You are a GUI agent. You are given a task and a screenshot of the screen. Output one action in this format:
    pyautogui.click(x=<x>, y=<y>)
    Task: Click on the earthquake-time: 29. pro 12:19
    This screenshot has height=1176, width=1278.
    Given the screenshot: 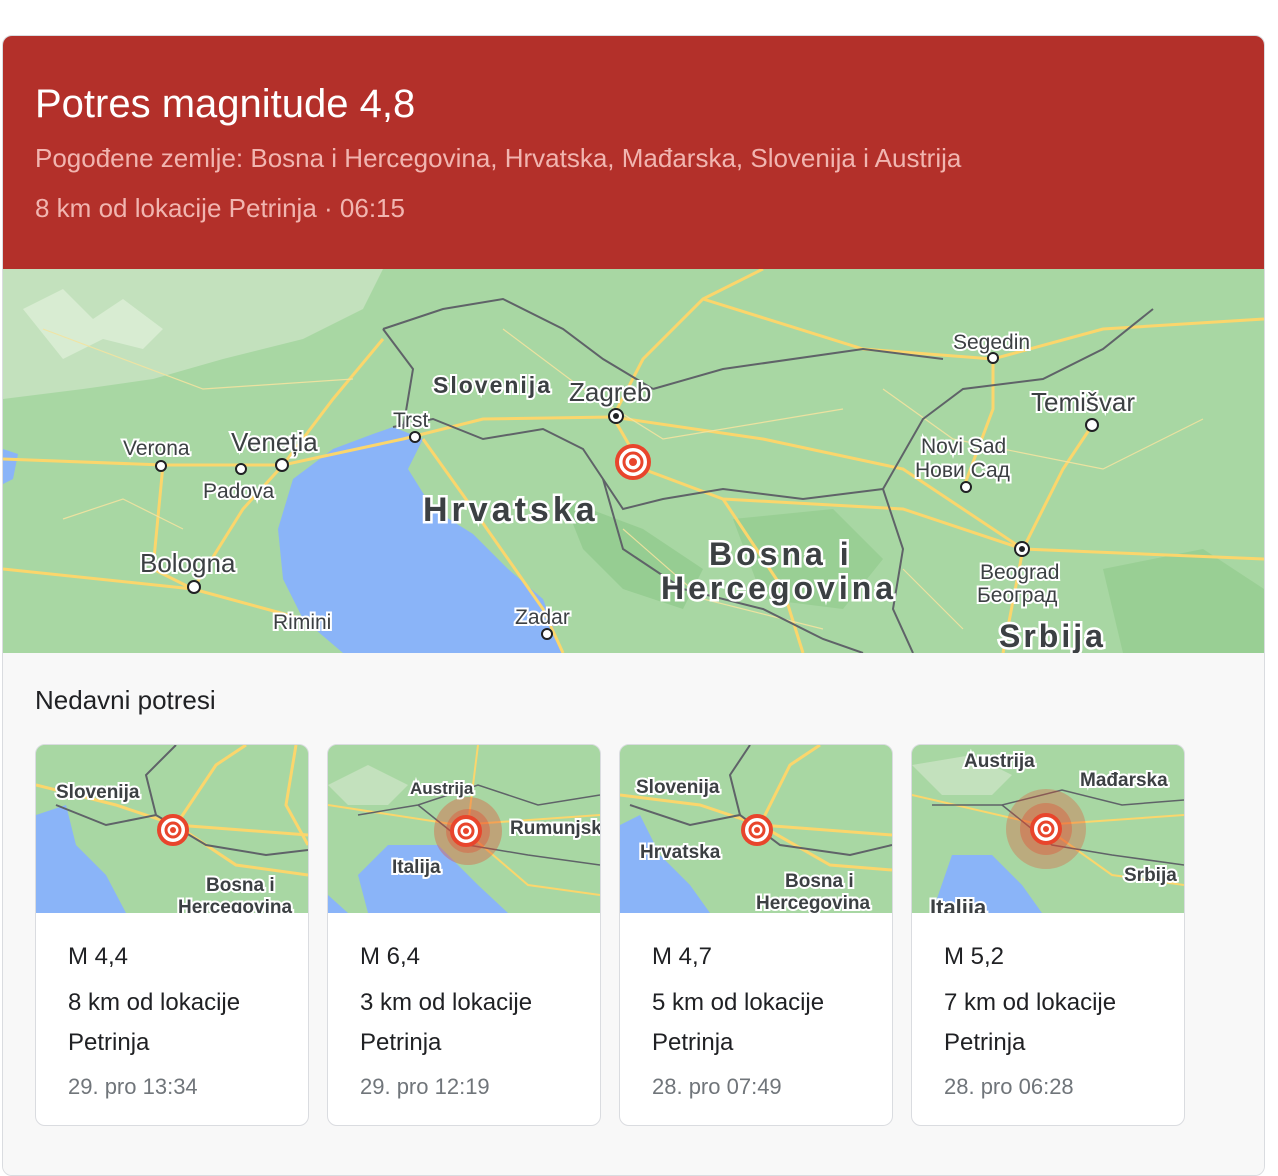 What is the action you would take?
    pyautogui.click(x=425, y=1086)
    